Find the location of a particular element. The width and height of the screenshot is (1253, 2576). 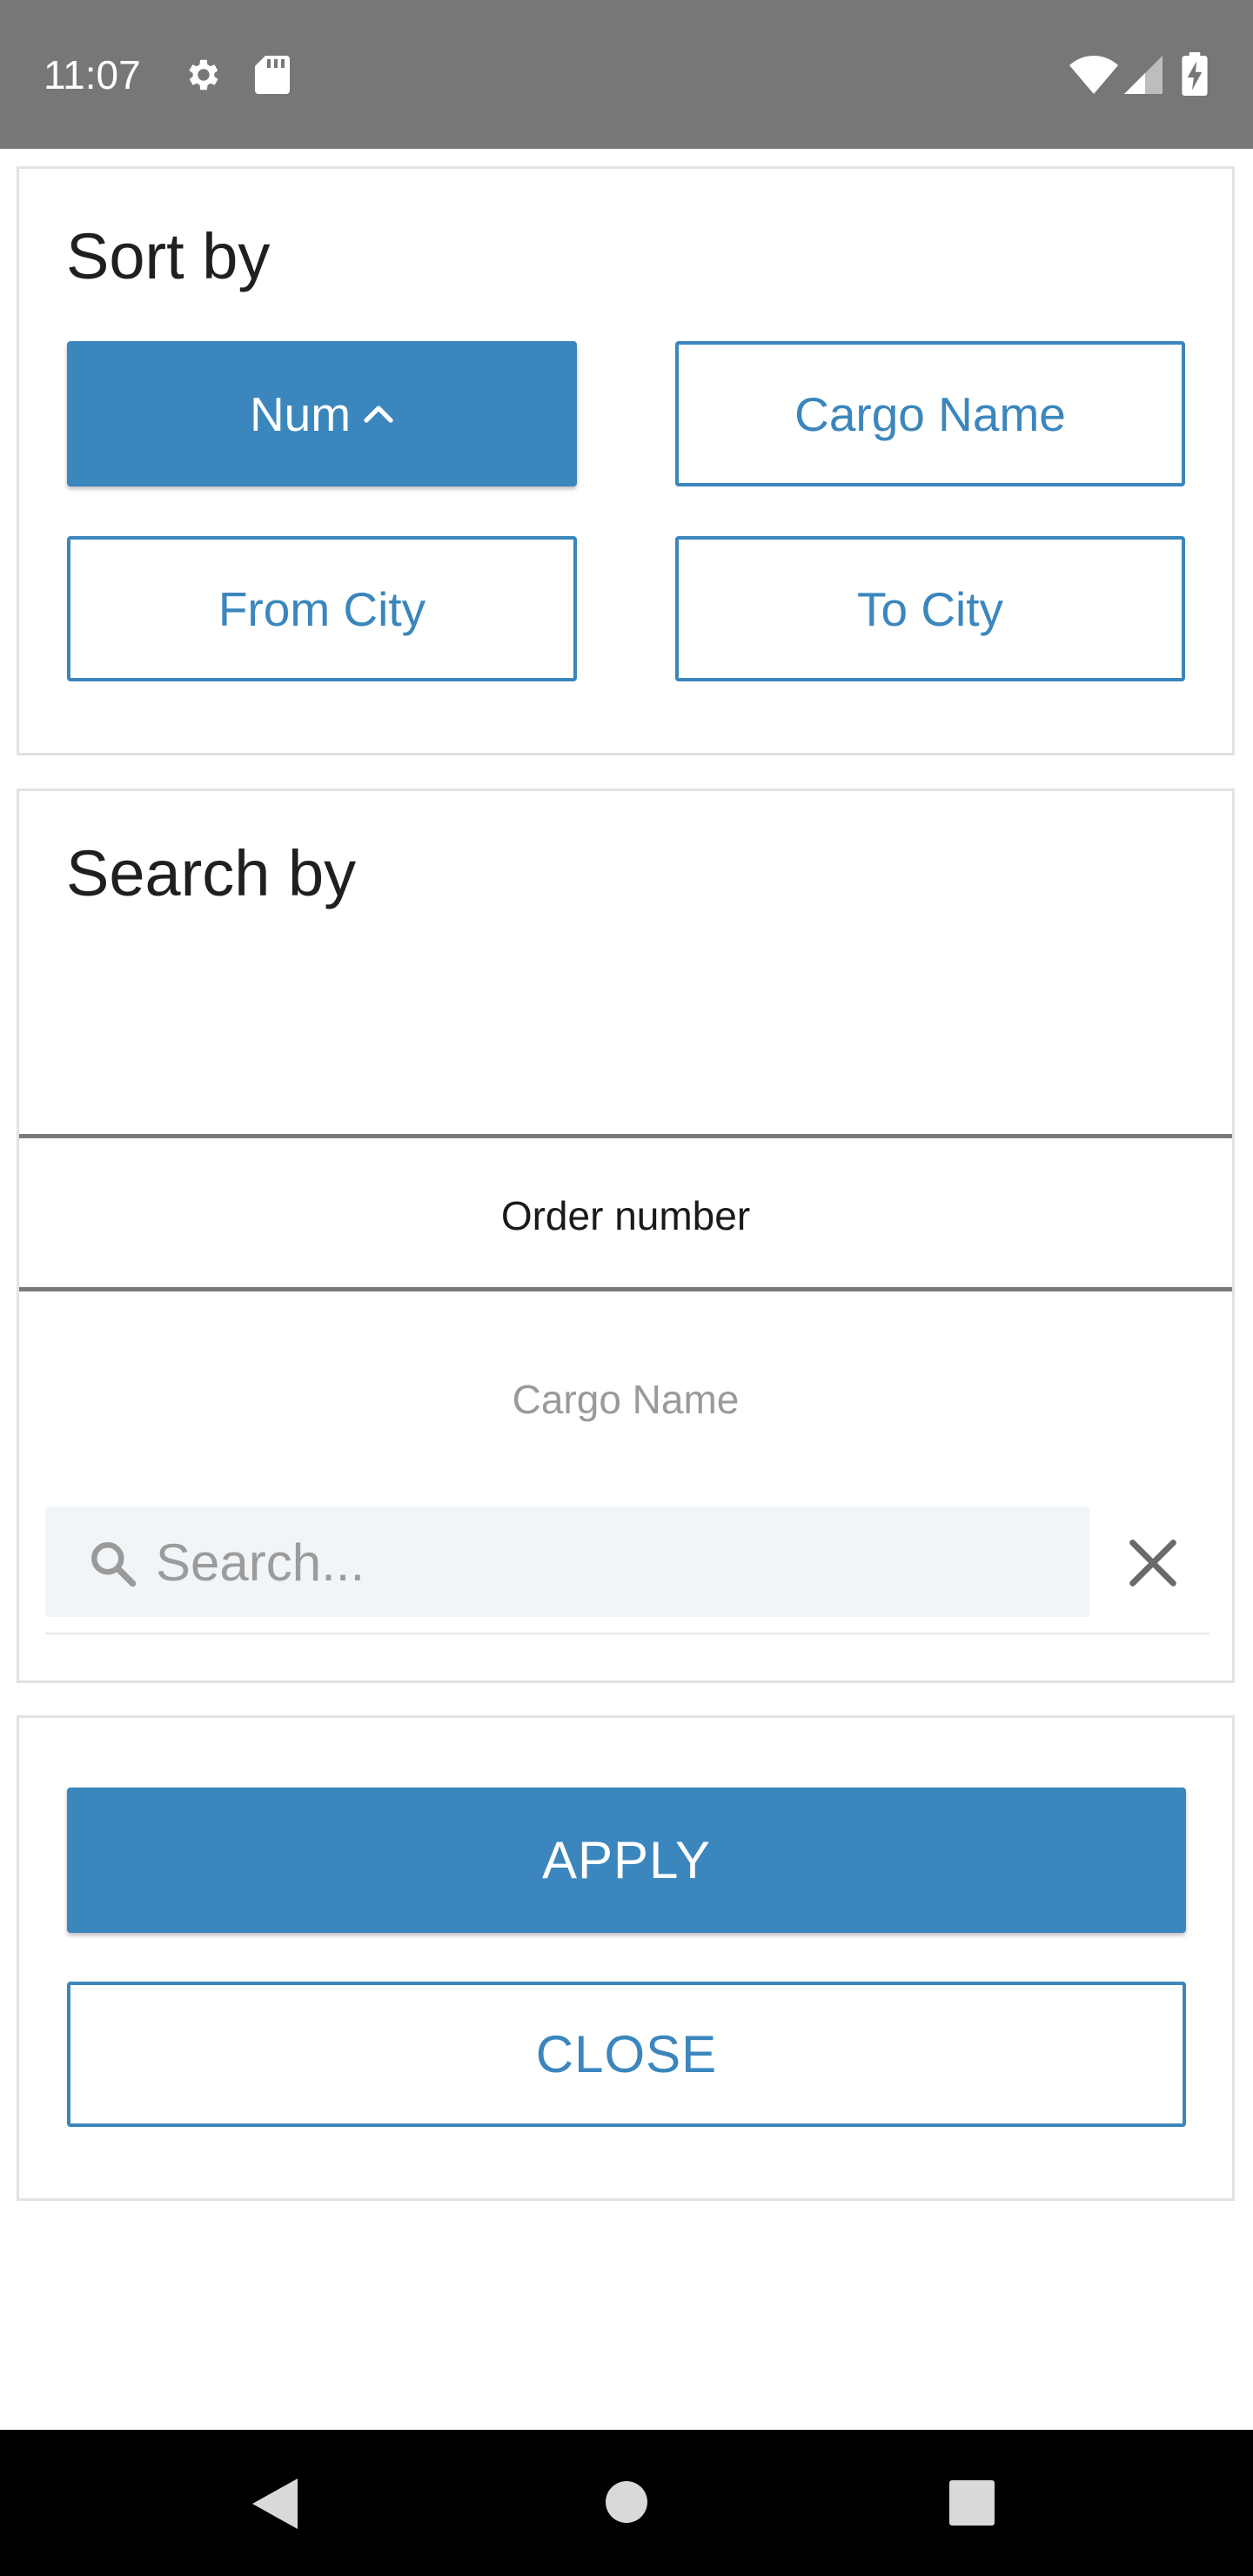

search-field-order-number: Order number is located at coordinates (625, 1216).